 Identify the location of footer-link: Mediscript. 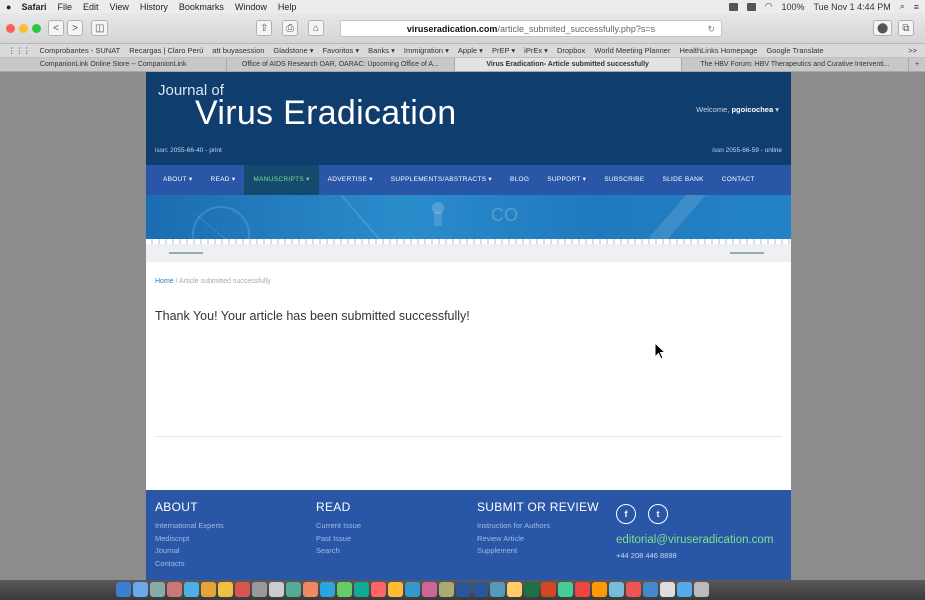
(189, 539).